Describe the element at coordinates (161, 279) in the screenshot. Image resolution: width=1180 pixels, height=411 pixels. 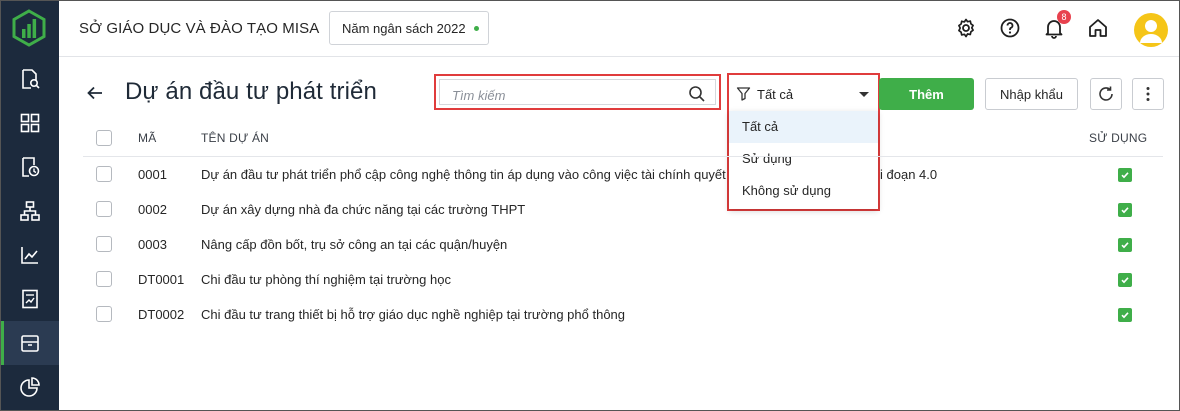
I see `project-code: DT0001` at that location.